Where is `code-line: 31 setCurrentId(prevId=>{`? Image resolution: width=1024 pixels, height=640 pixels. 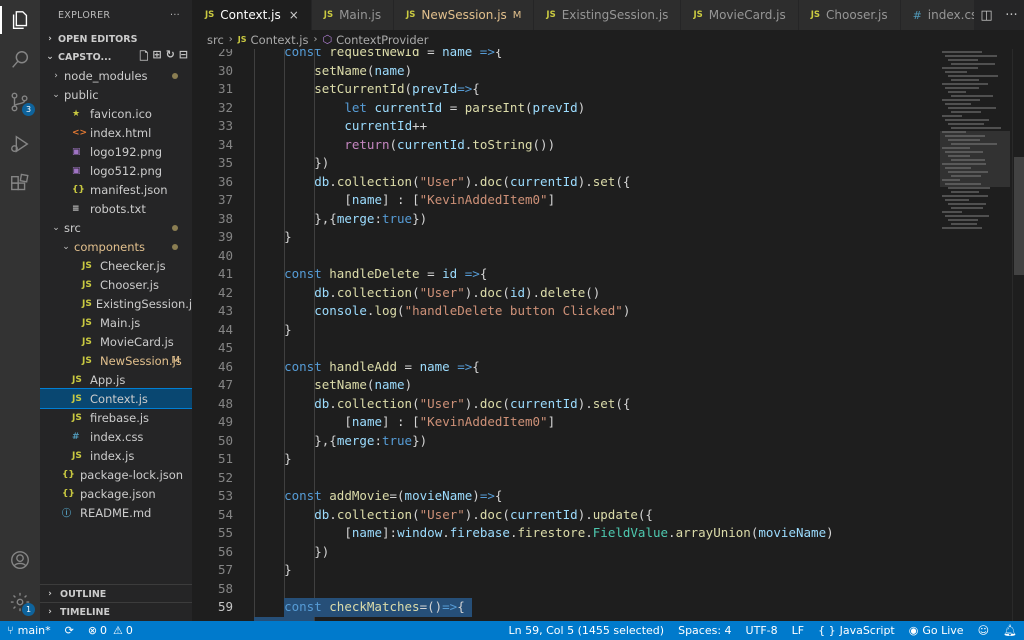
code-line: 31 setCurrentId(prevId=>{ is located at coordinates (565, 89).